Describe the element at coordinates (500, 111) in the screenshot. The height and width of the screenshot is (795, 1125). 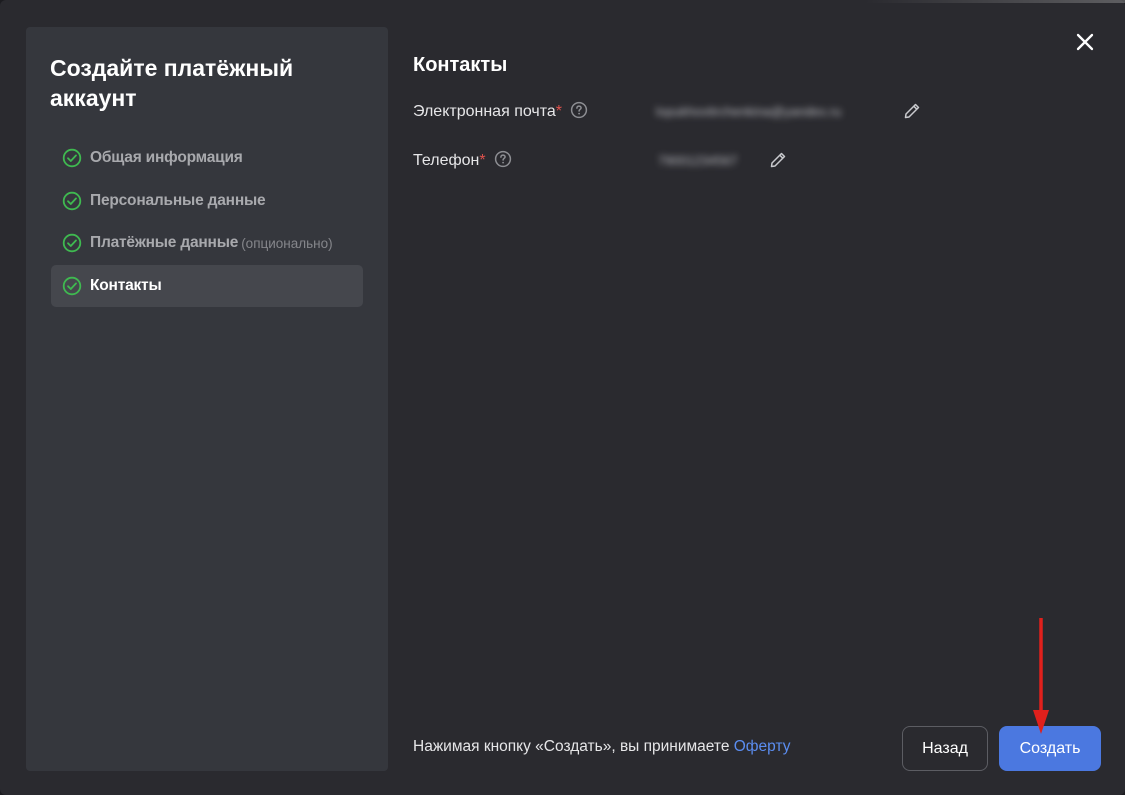
I see `email-label: Электронная почта*` at that location.